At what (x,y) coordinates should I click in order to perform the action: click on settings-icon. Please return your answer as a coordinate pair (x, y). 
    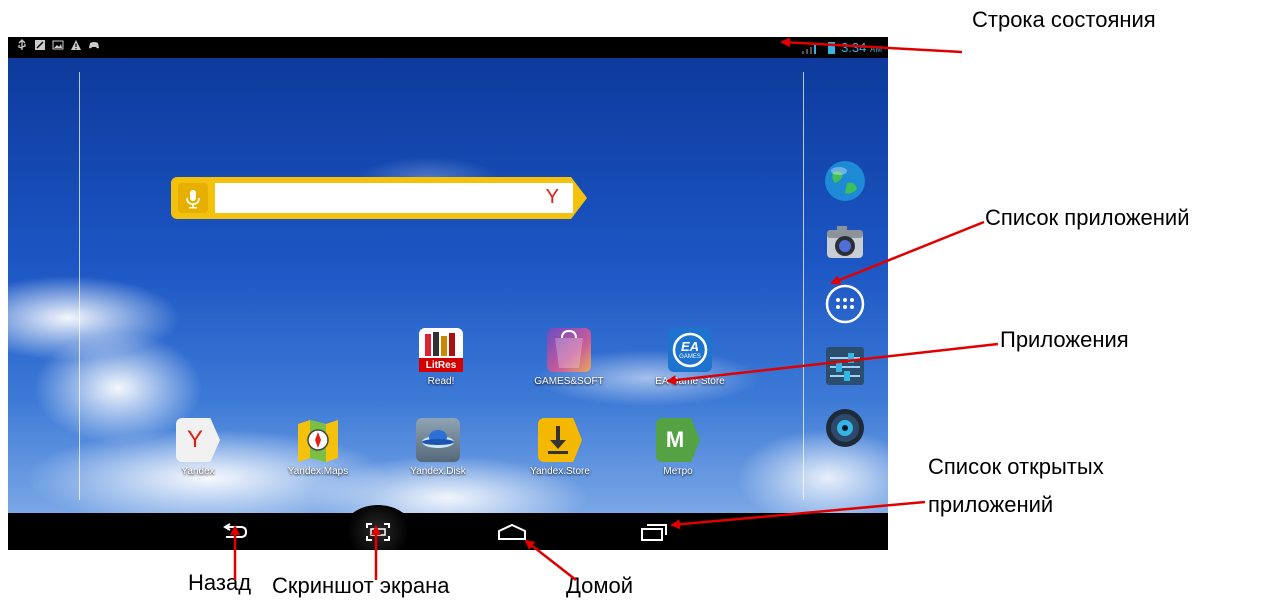
    Looking at the image, I should click on (845, 366).